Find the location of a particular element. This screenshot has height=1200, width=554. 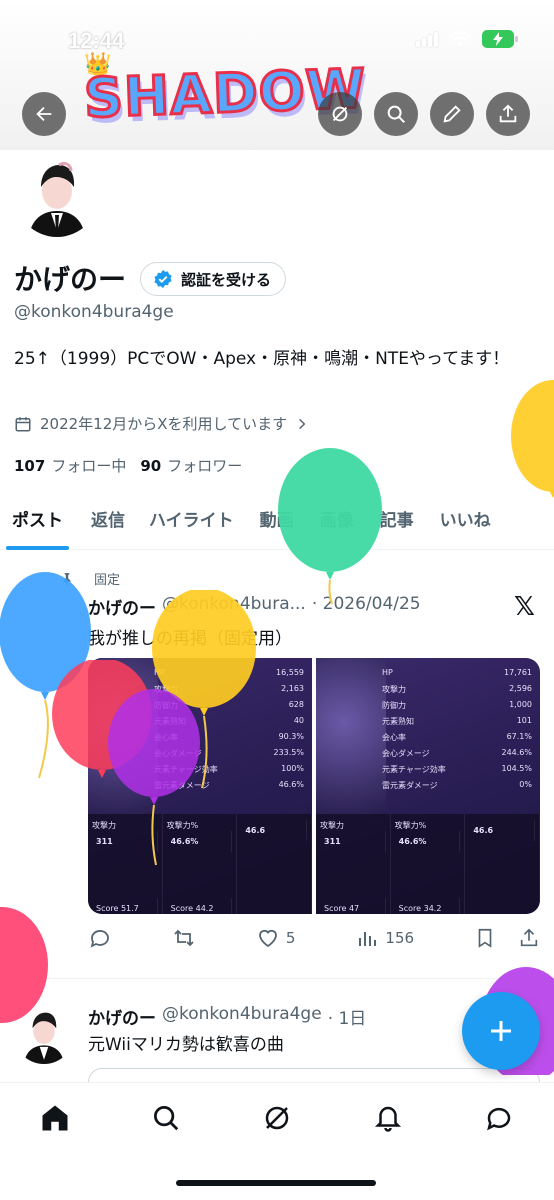

followers-link: 90 フォロワー is located at coordinates (191, 465).